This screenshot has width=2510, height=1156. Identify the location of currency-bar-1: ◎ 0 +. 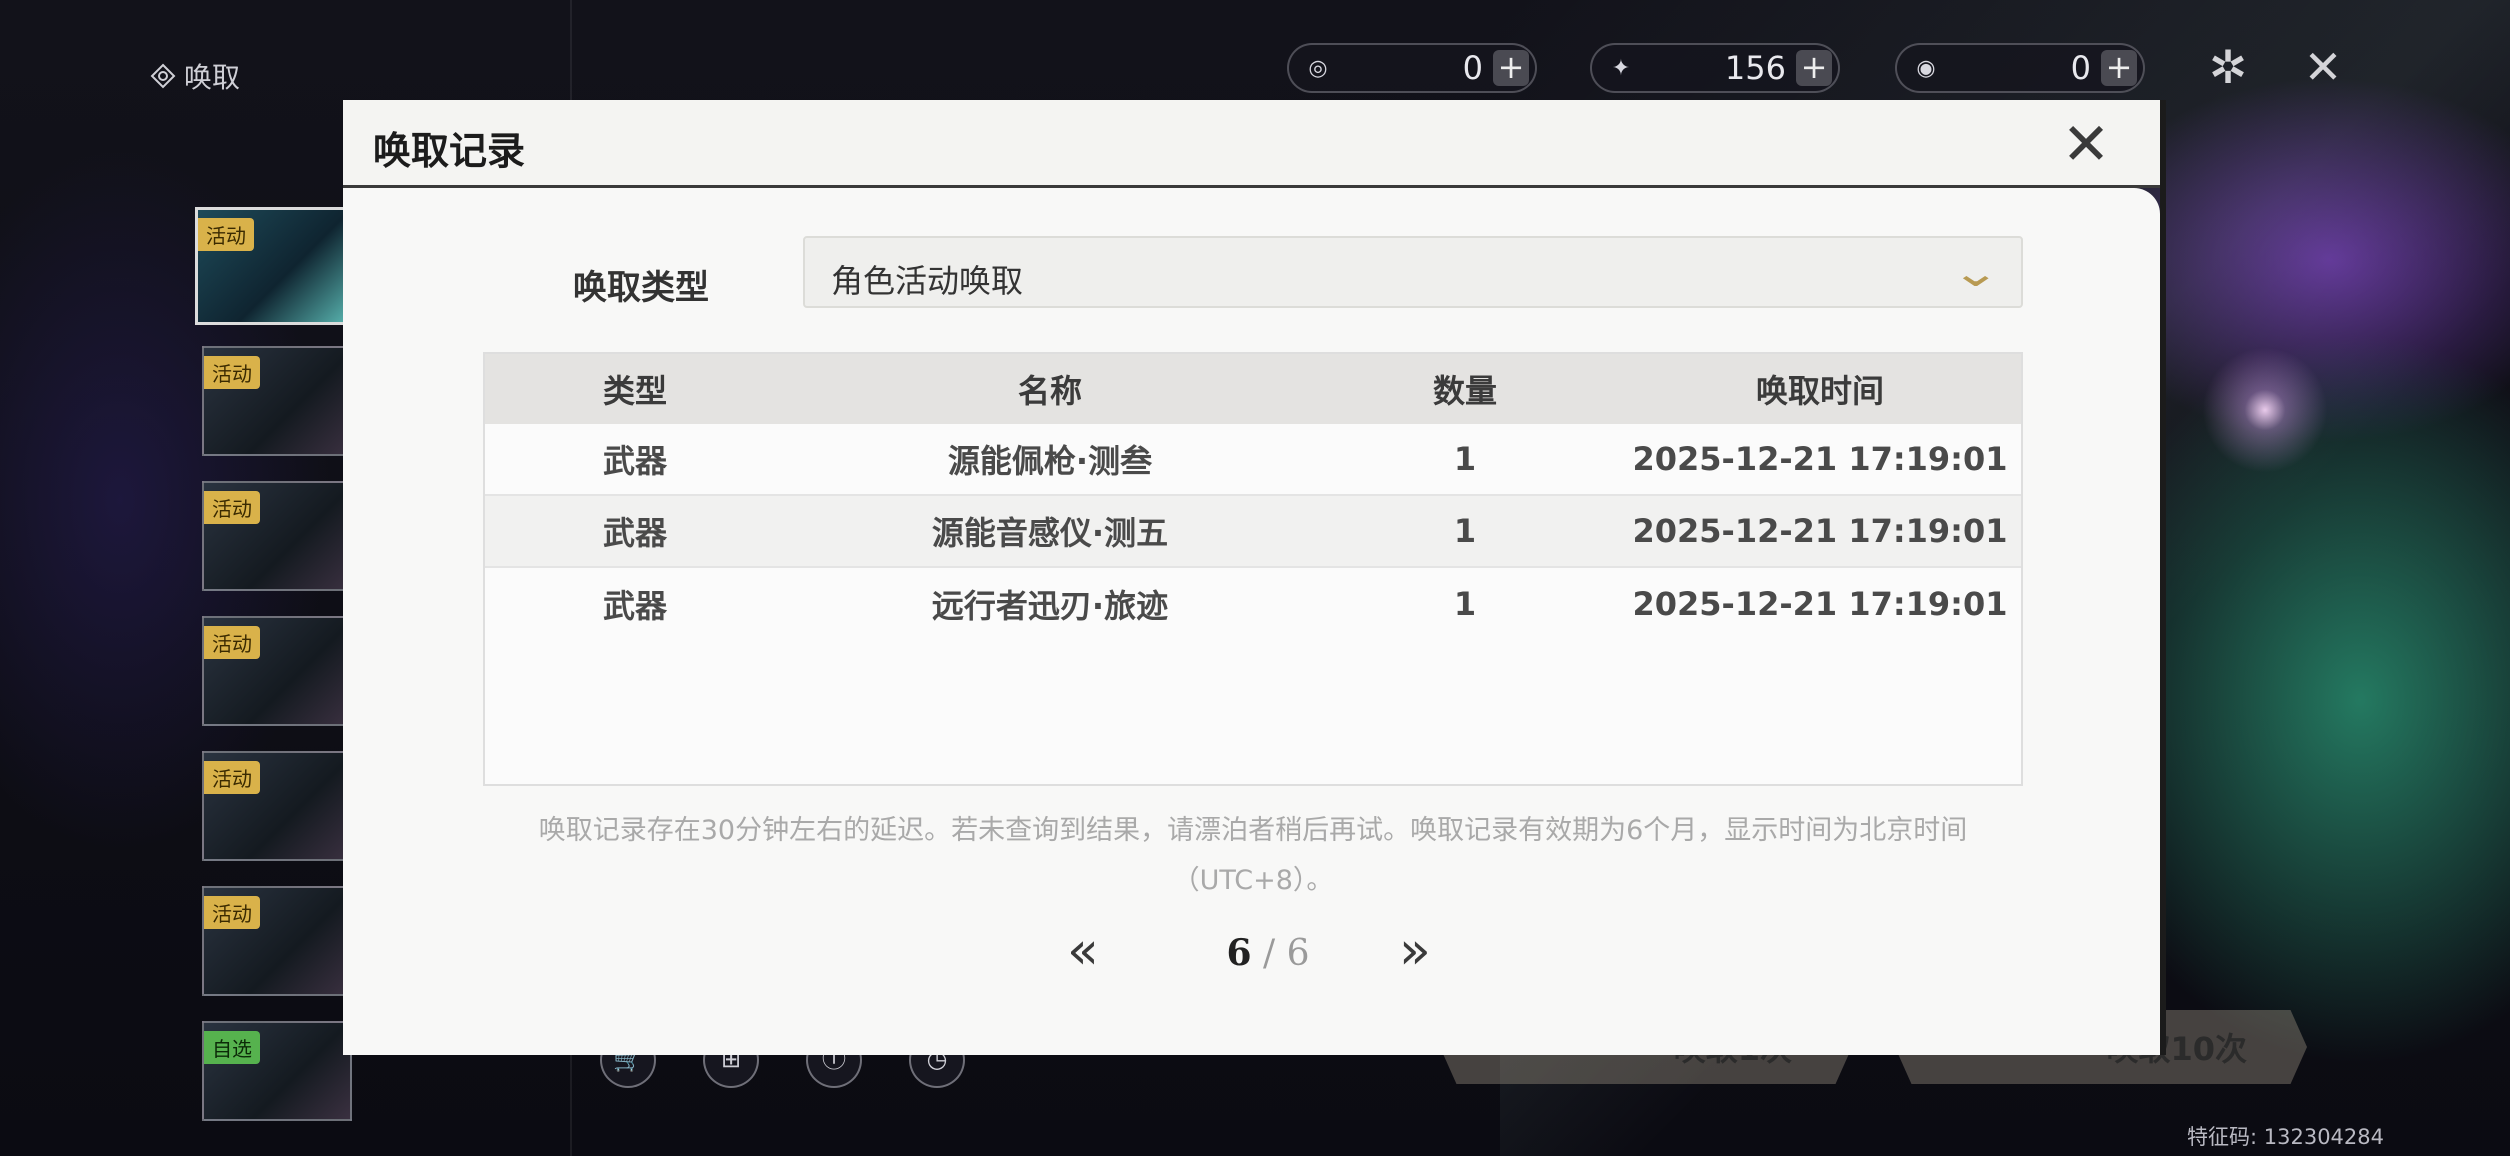
(1412, 68).